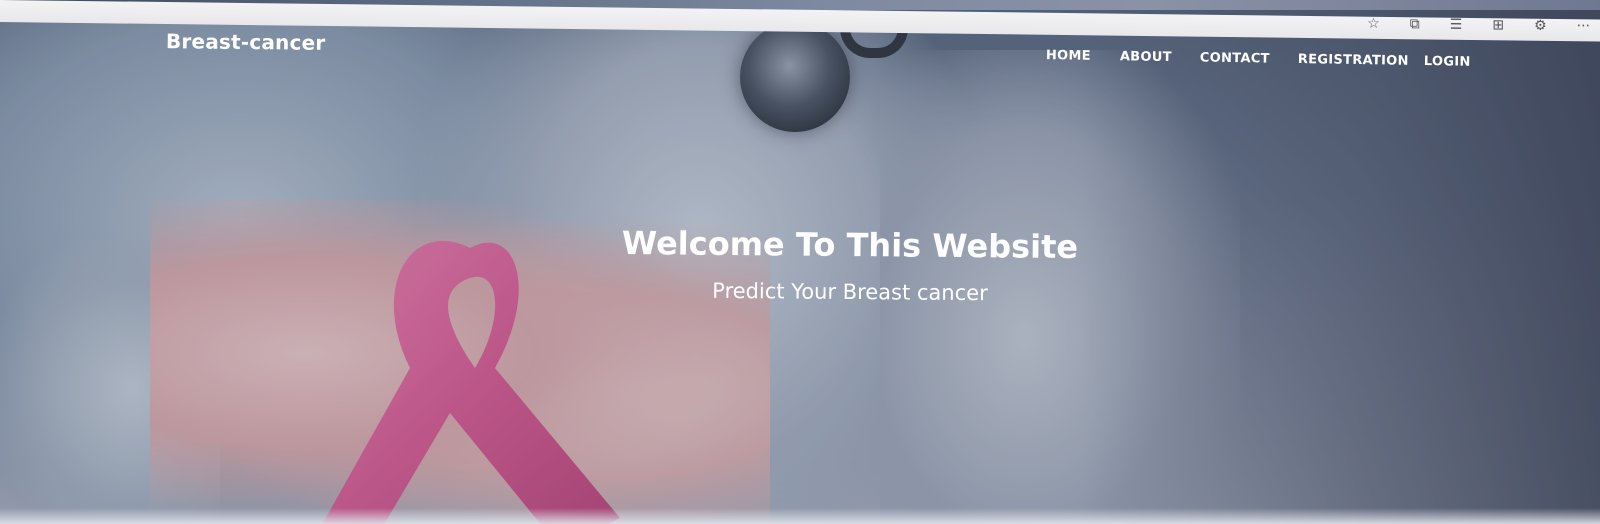  Describe the element at coordinates (1447, 62) in the screenshot. I see `nav-login: LOGIN` at that location.